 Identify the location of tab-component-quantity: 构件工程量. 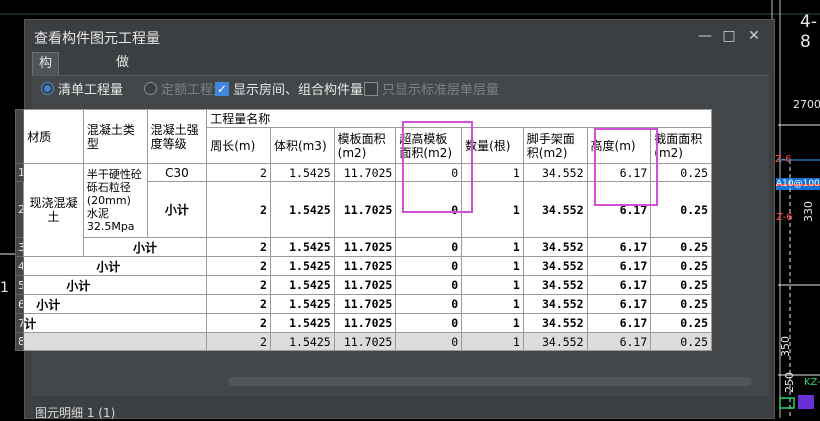
(46, 105).